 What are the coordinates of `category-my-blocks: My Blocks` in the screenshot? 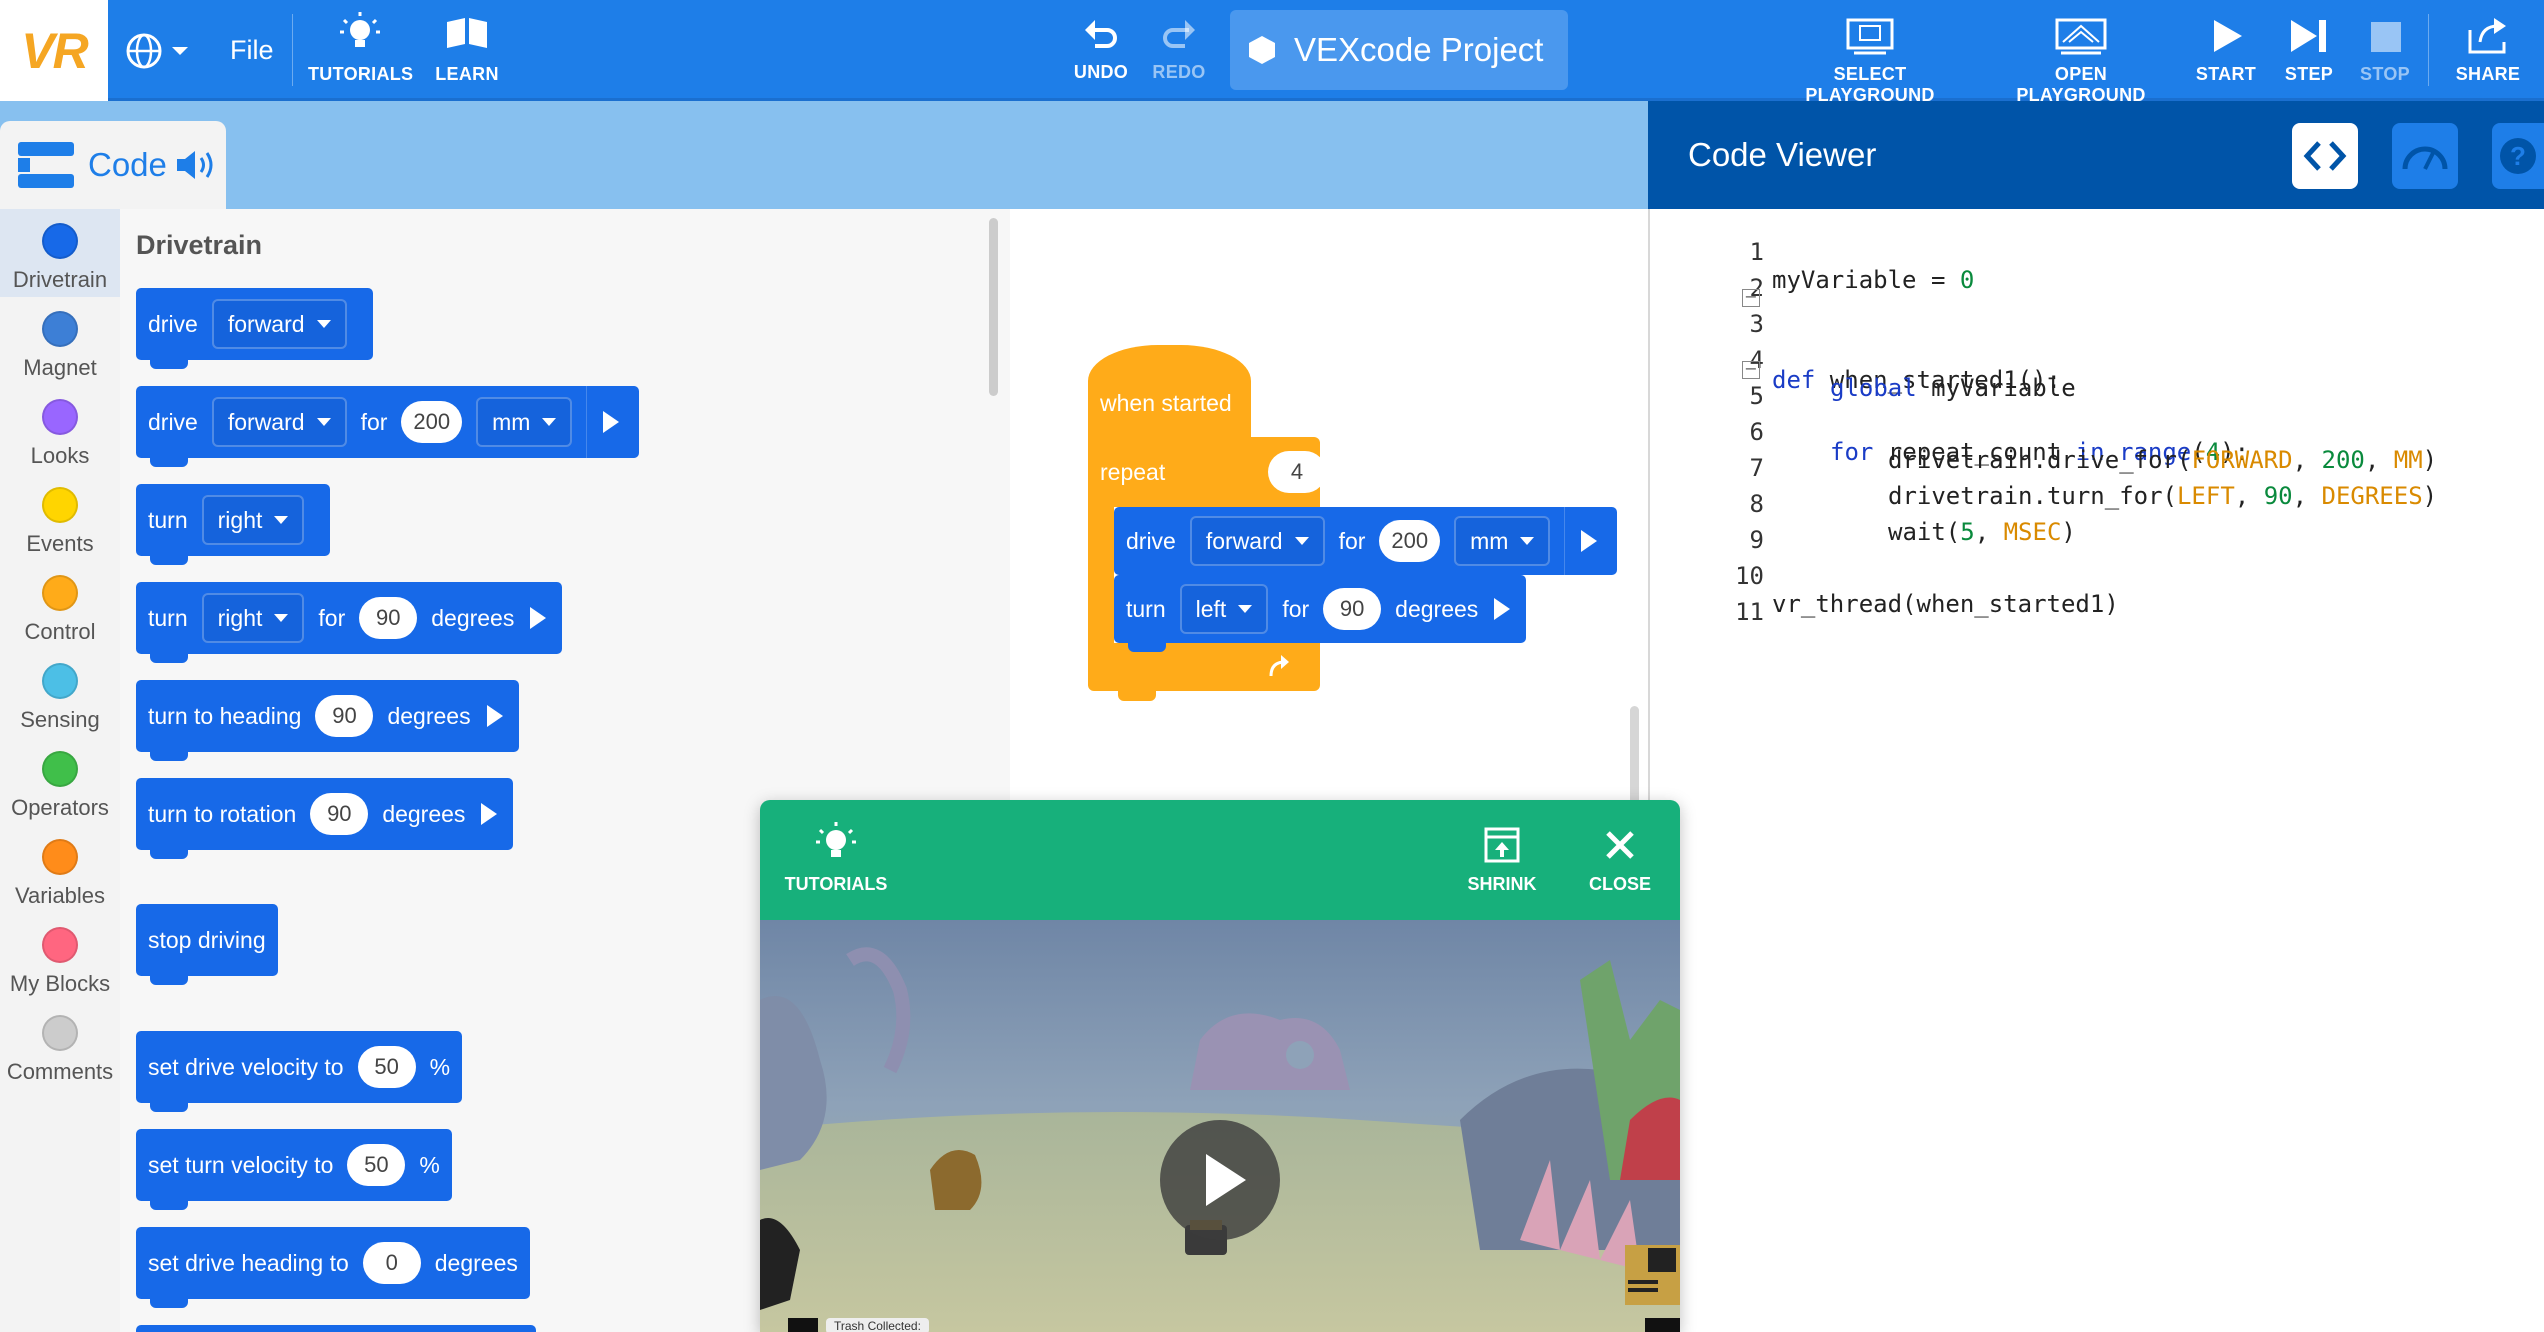 It's located at (60, 957).